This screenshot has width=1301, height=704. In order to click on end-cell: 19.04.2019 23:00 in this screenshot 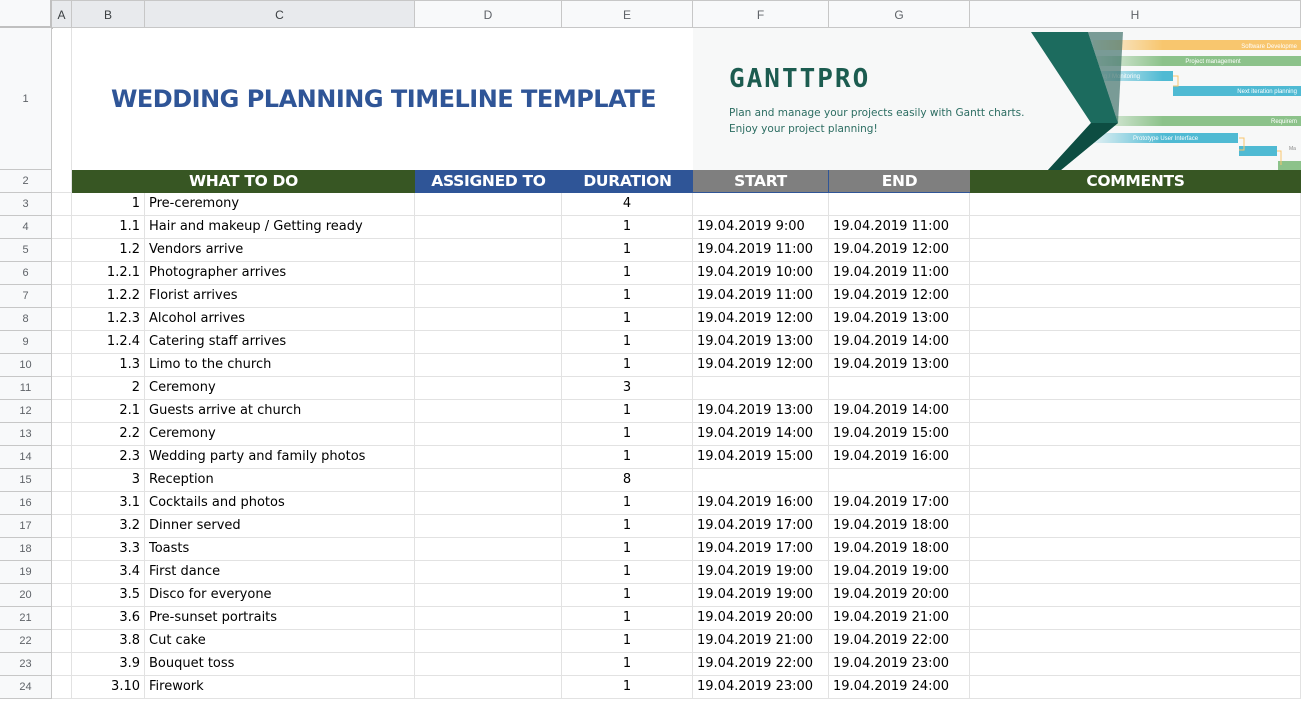, I will do `click(899, 664)`.